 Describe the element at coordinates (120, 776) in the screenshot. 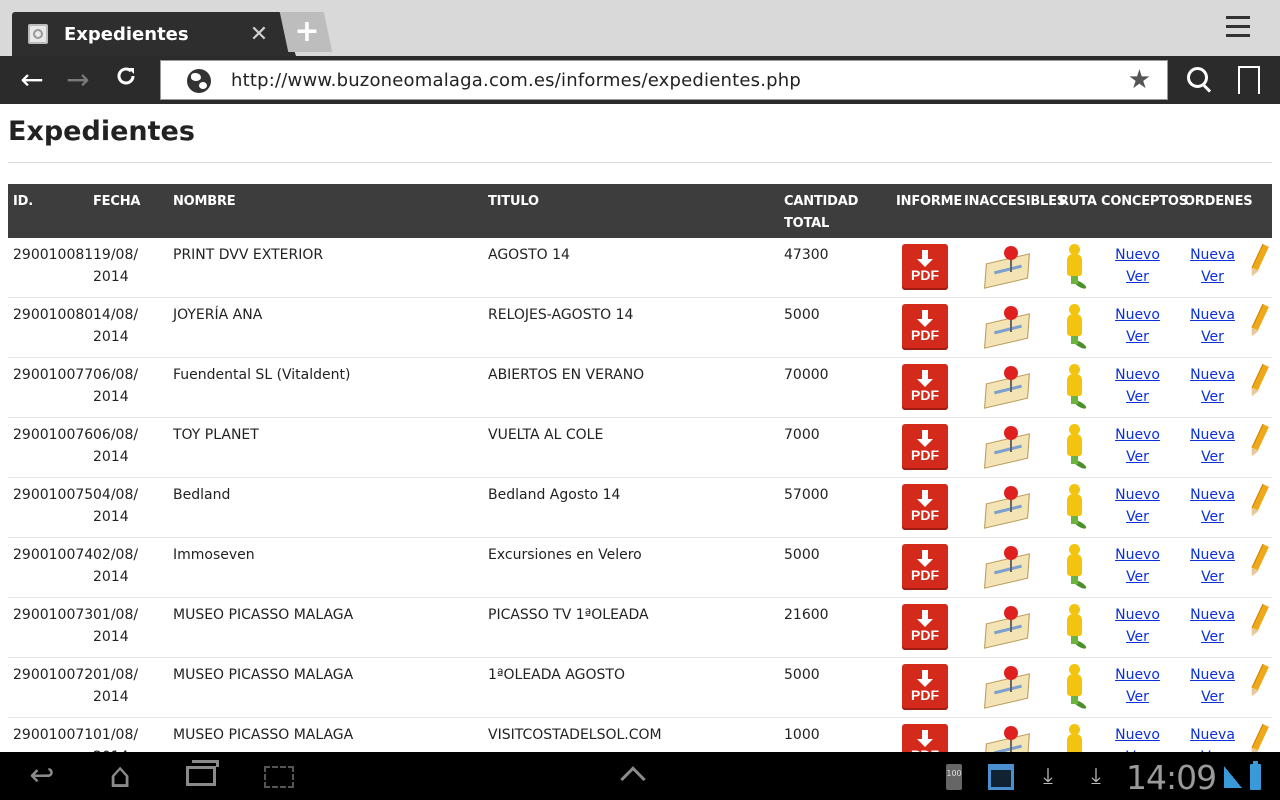

I see `home-icon: ⌂` at that location.